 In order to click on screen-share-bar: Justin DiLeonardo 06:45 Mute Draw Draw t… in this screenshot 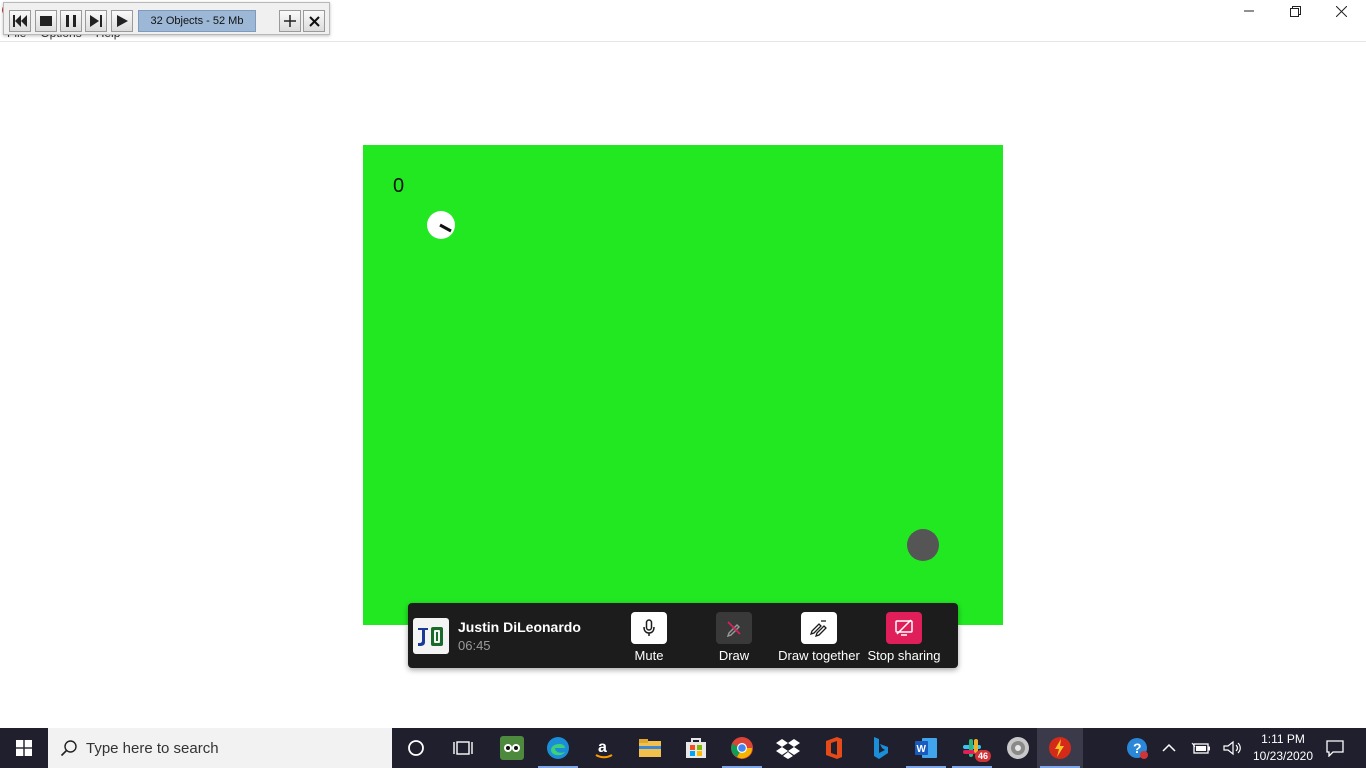, I will do `click(683, 635)`.